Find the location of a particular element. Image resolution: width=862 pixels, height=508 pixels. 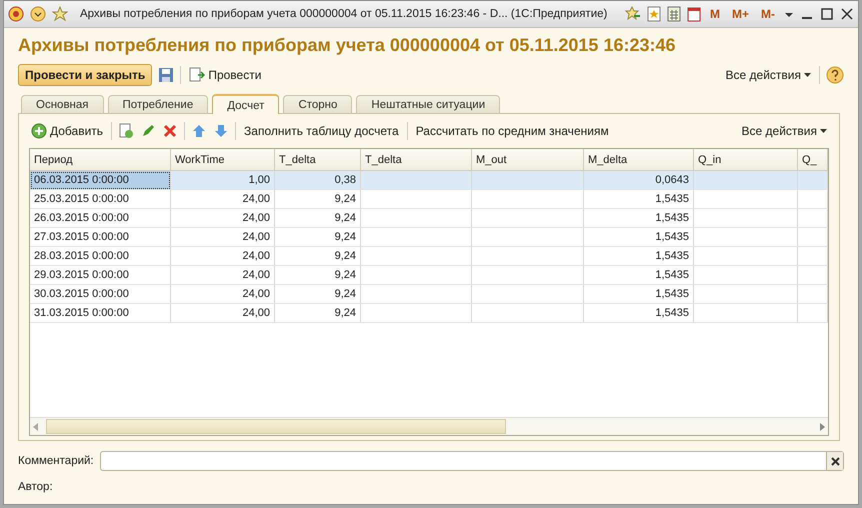

document-arrow-icon is located at coordinates (197, 75).